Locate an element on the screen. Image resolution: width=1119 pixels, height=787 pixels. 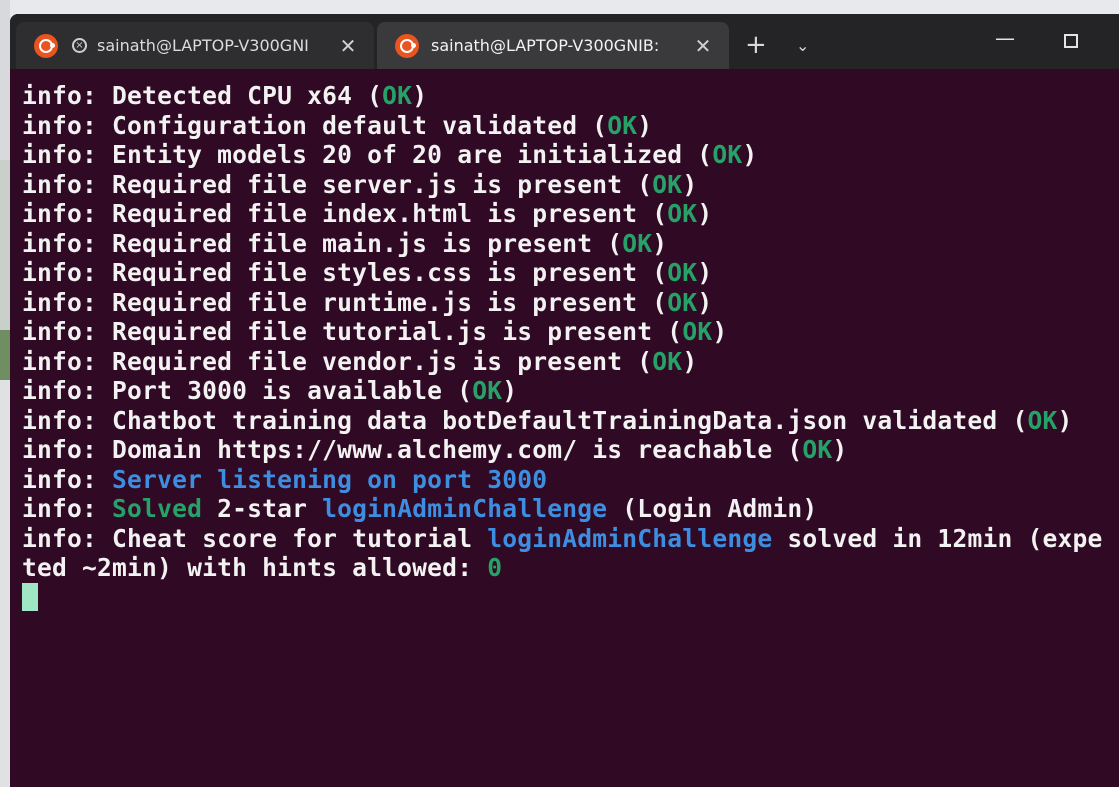
server-listening-text: Server listening on port 3000 is located at coordinates (330, 479).